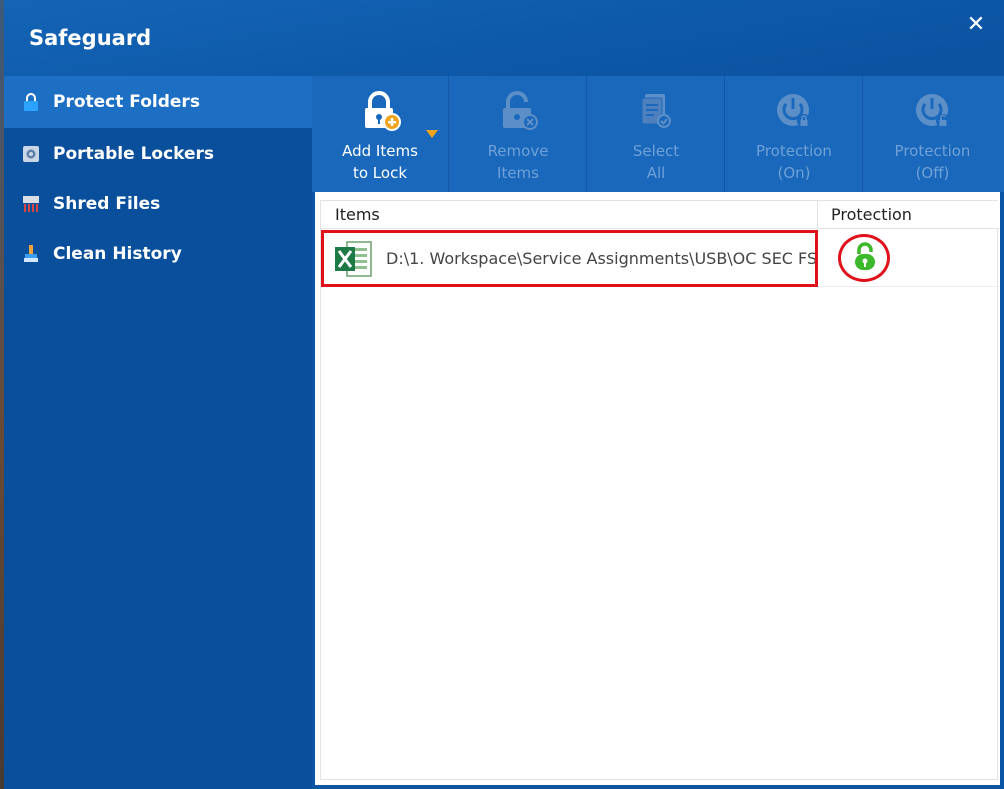 The width and height of the screenshot is (1004, 789). I want to click on sidebar-item-protect-folders: Protect Folders, so click(158, 102).